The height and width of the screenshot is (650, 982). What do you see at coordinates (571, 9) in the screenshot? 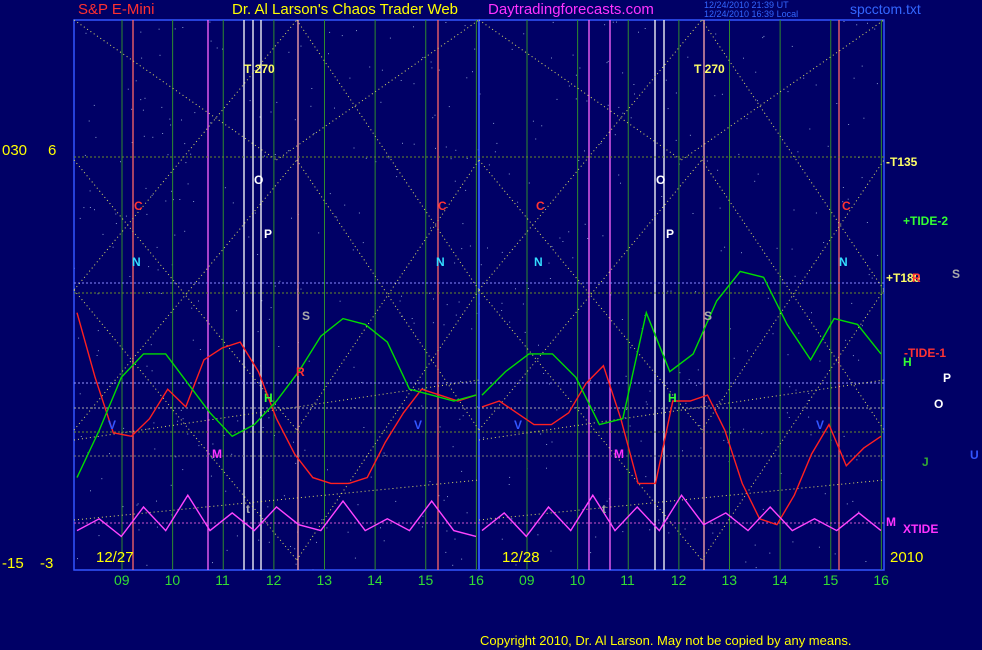
I see `site-link: Daytradingforecasts.com` at bounding box center [571, 9].